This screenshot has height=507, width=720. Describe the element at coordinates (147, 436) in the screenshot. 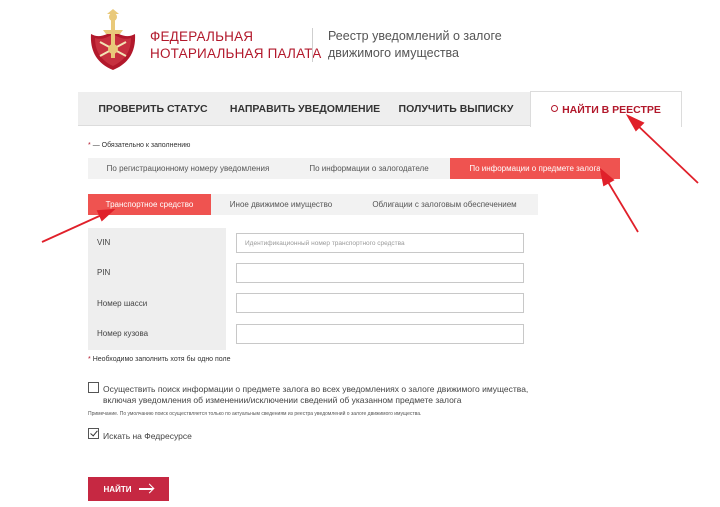

I see `fedresurs-label: Искать на Федресурсе` at that location.